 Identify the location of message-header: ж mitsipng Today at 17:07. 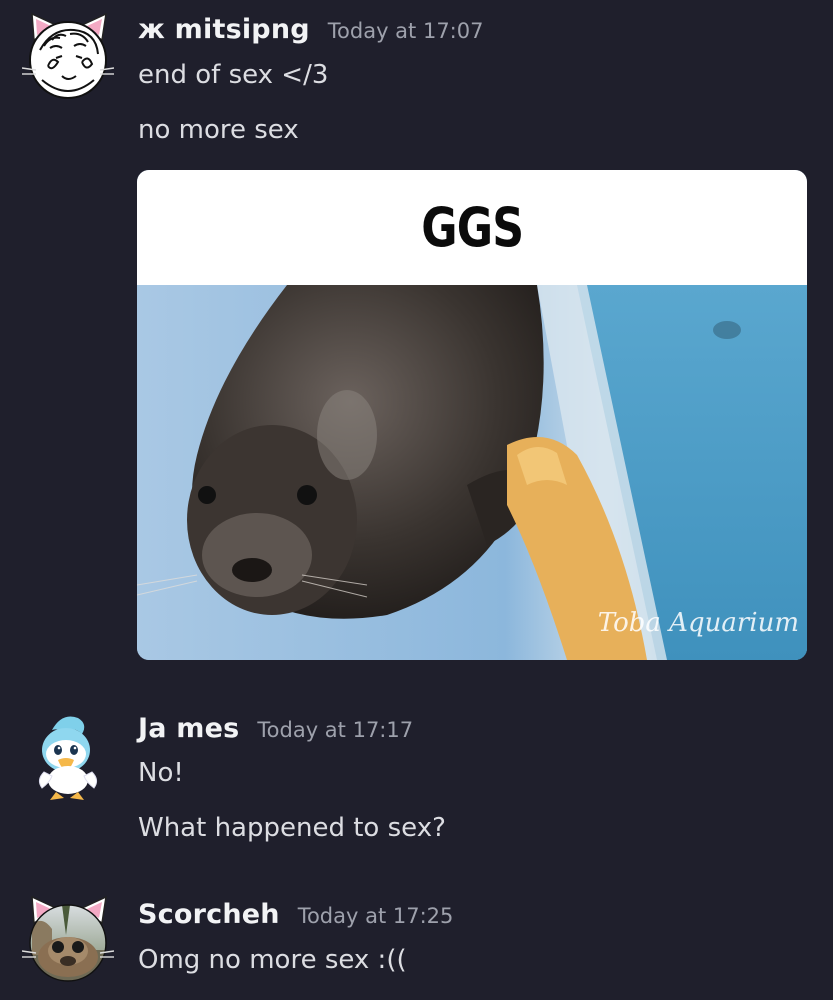
(310, 29).